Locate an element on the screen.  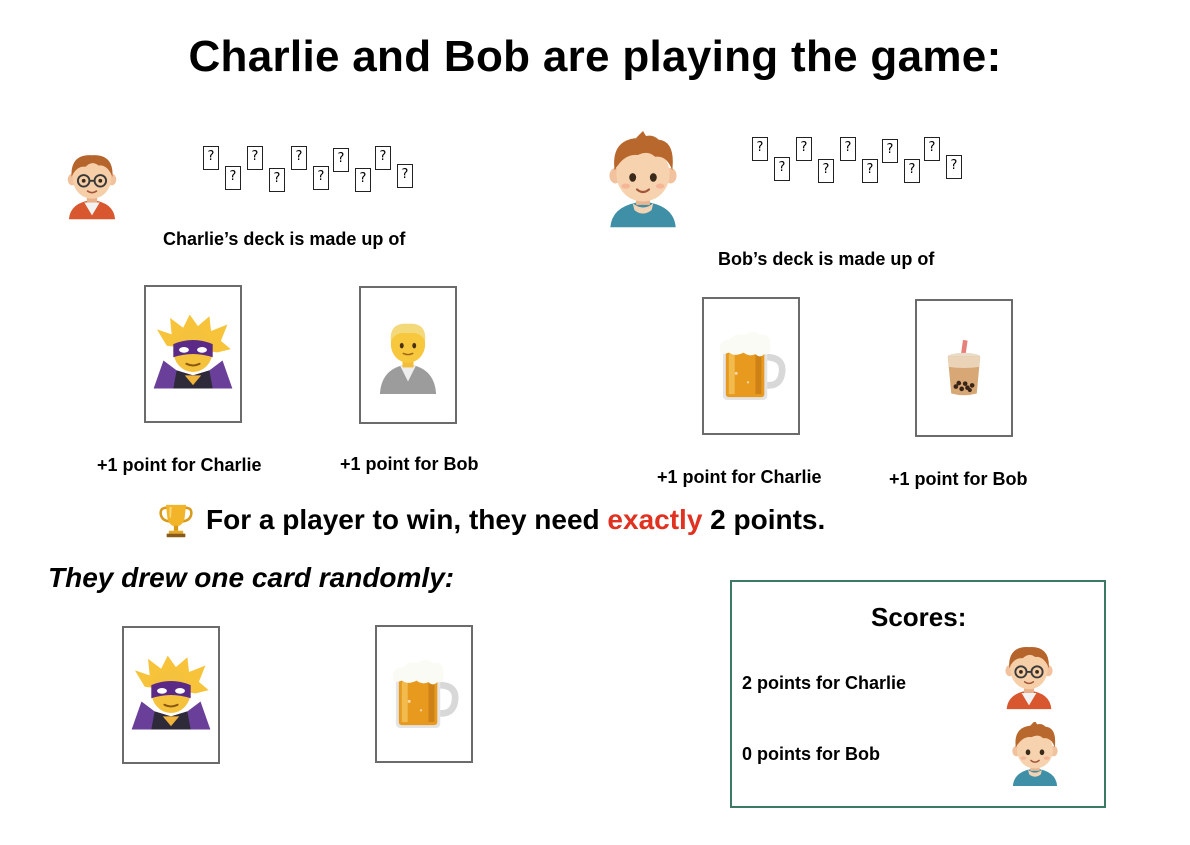
bubble-tea-icon is located at coordinates (964, 368).